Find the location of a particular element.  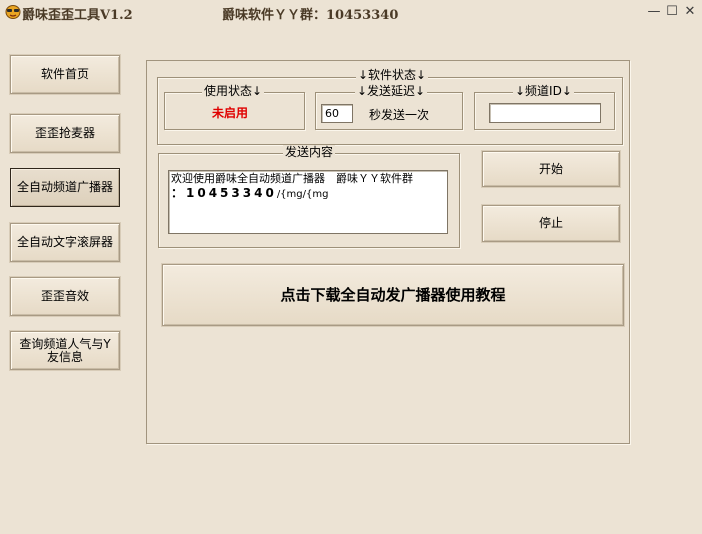

title-bar: 爵味歪歪工具V1.2 爵味软件ＹＹ群：10453340 — ☐ ✕ is located at coordinates (351, 12).